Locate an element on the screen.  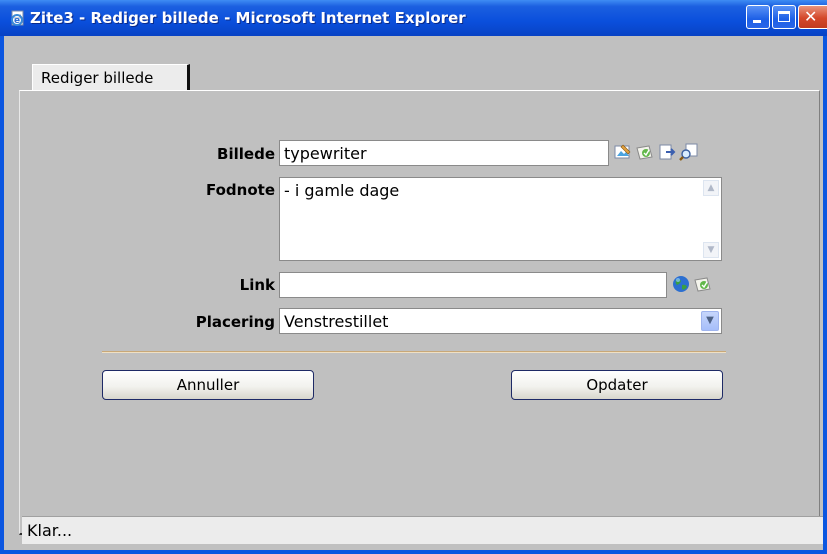
tab-label: Rediger billede is located at coordinates (97, 78).